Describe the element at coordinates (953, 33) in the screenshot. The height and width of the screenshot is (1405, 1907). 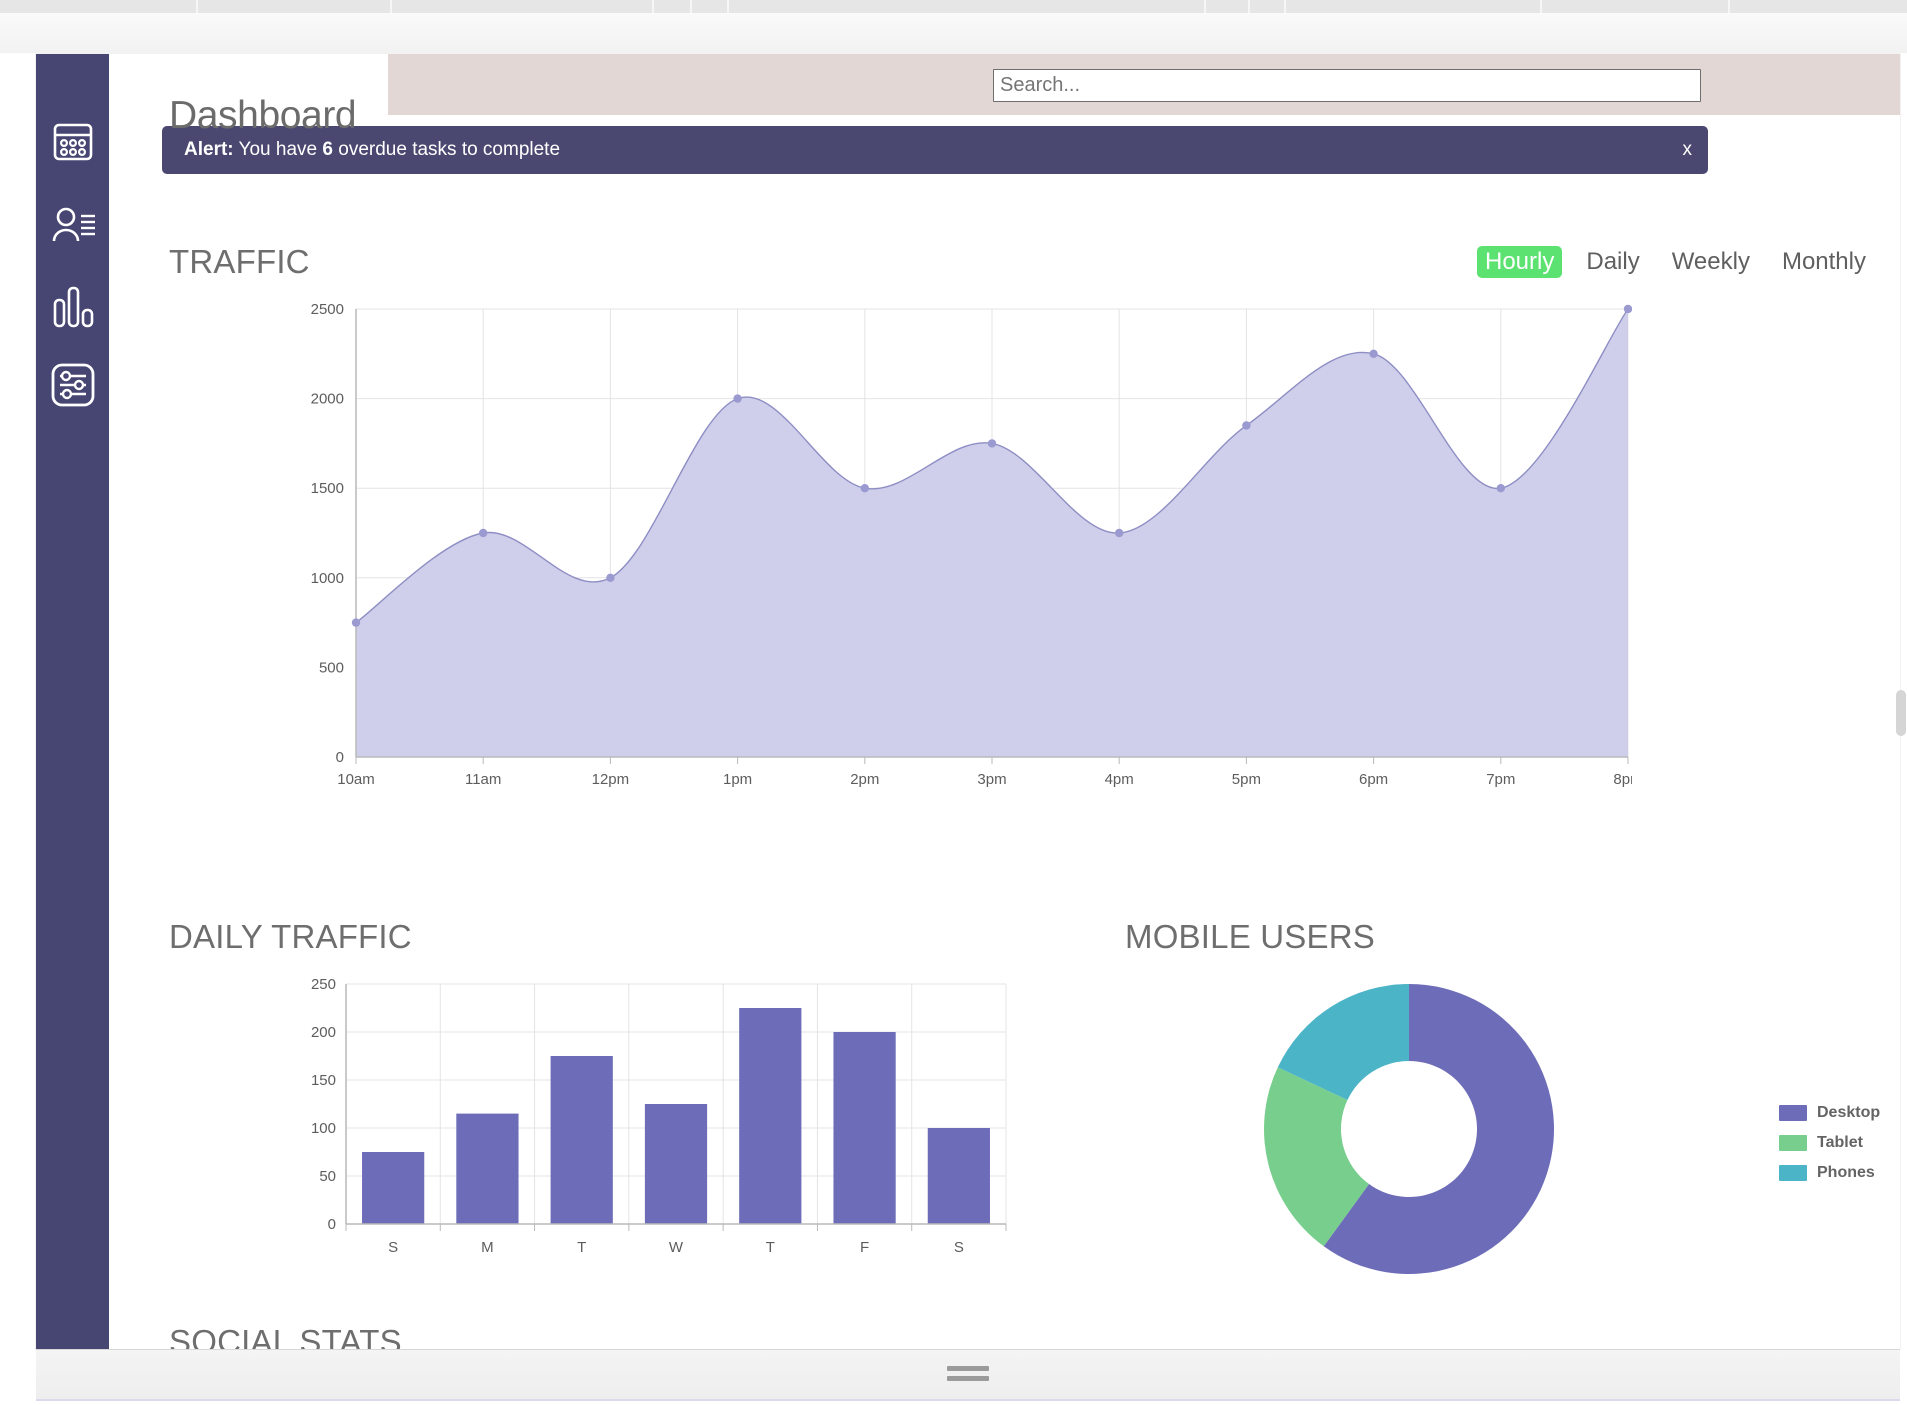
I see `window-title-bar` at that location.